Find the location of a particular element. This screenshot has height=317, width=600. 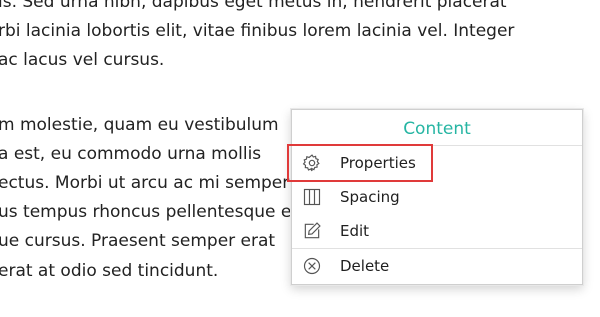

menu-item-label: Delete is located at coordinates (365, 266).